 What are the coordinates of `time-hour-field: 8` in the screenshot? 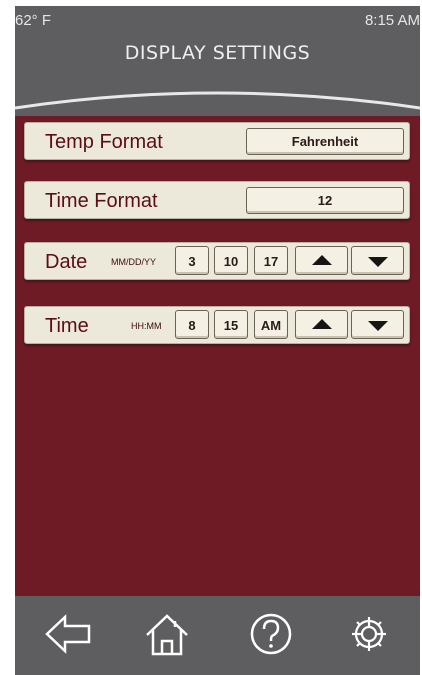 It's located at (192, 324).